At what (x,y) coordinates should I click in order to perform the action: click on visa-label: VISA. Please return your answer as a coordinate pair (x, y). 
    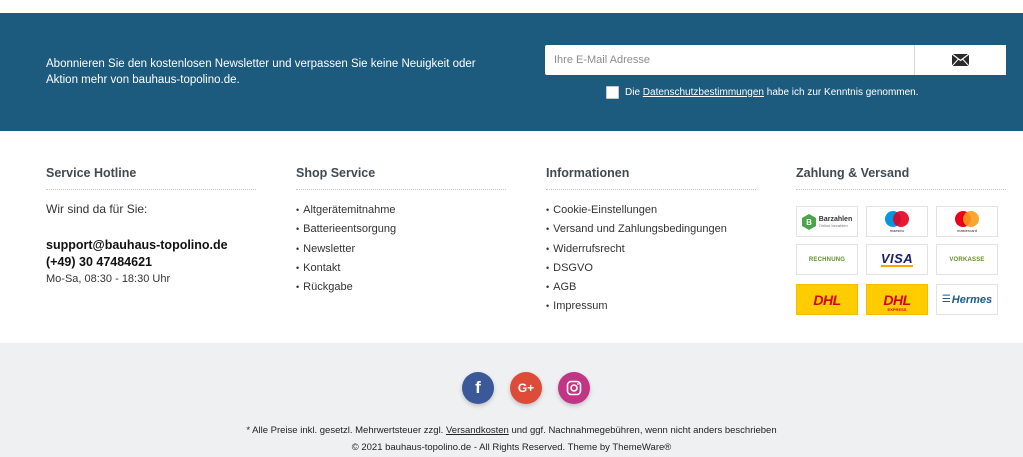
    Looking at the image, I should click on (897, 258).